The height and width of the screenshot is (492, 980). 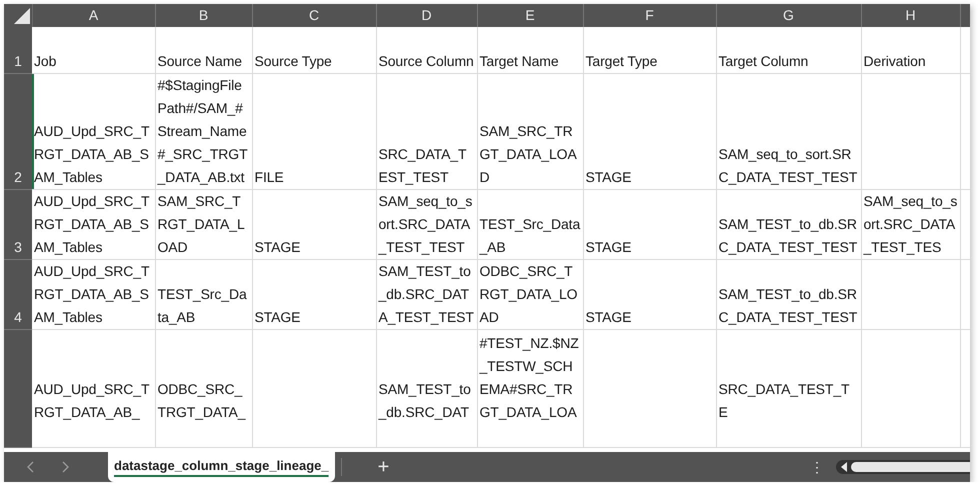 I want to click on table-cell-text: Target Name, so click(x=520, y=61).